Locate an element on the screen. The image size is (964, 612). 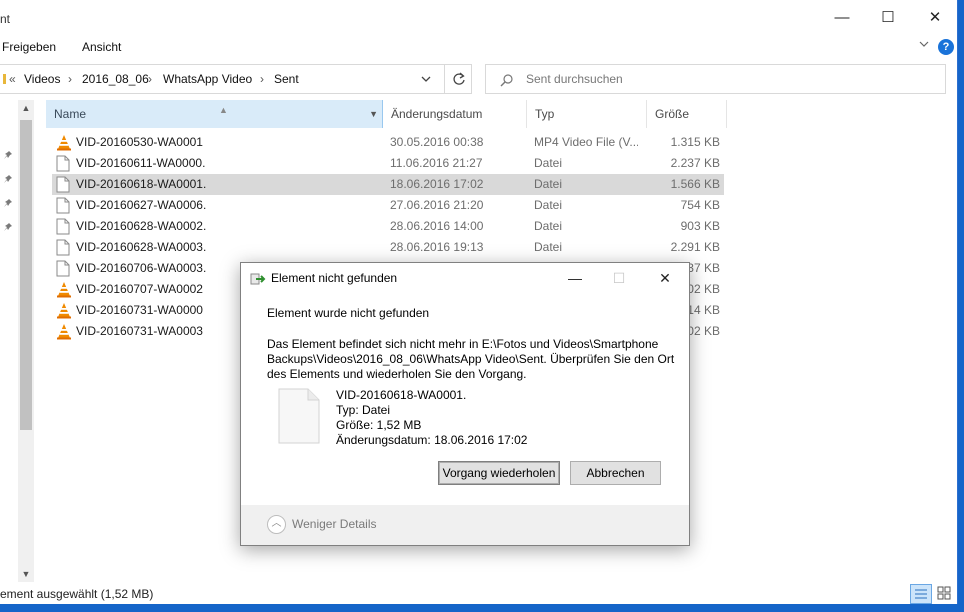
fewer-details-toggle: Weniger Details is located at coordinates (334, 524).